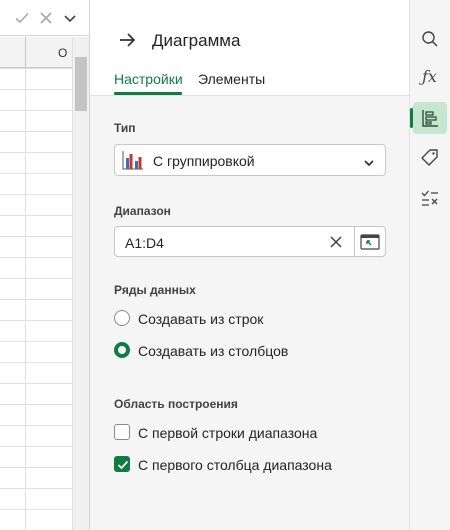  I want to click on cell-grid, so click(36, 299).